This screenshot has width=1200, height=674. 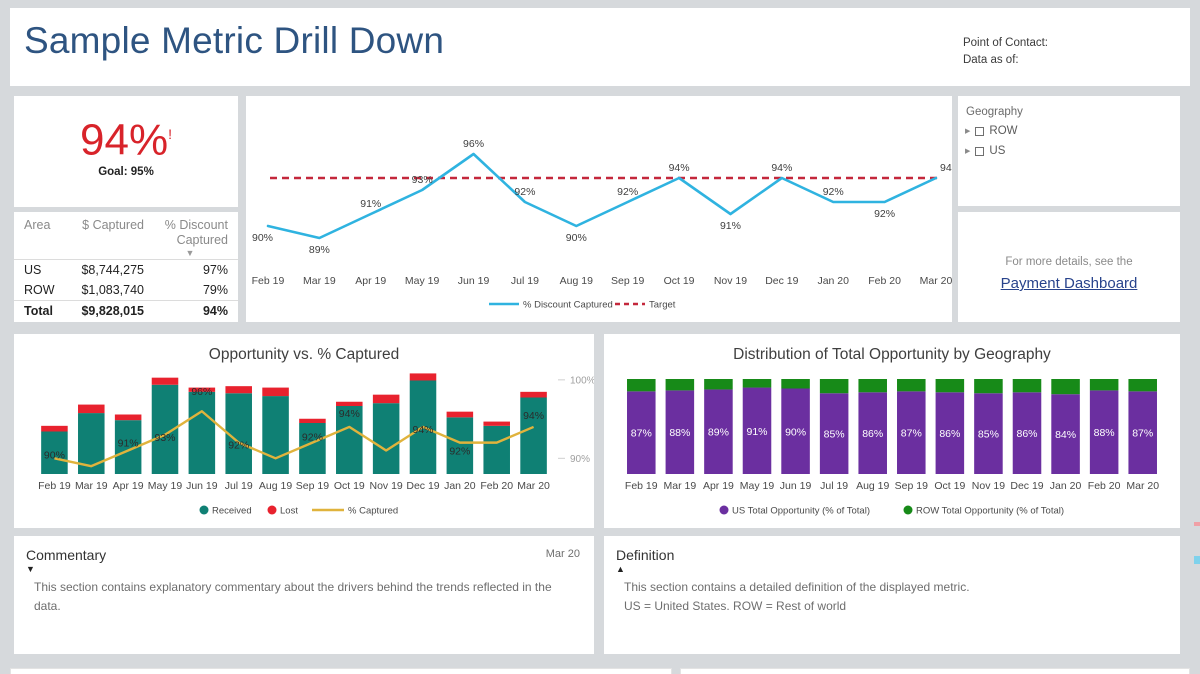 I want to click on table-total-row: Total $9,828,015 94%, so click(x=126, y=310).